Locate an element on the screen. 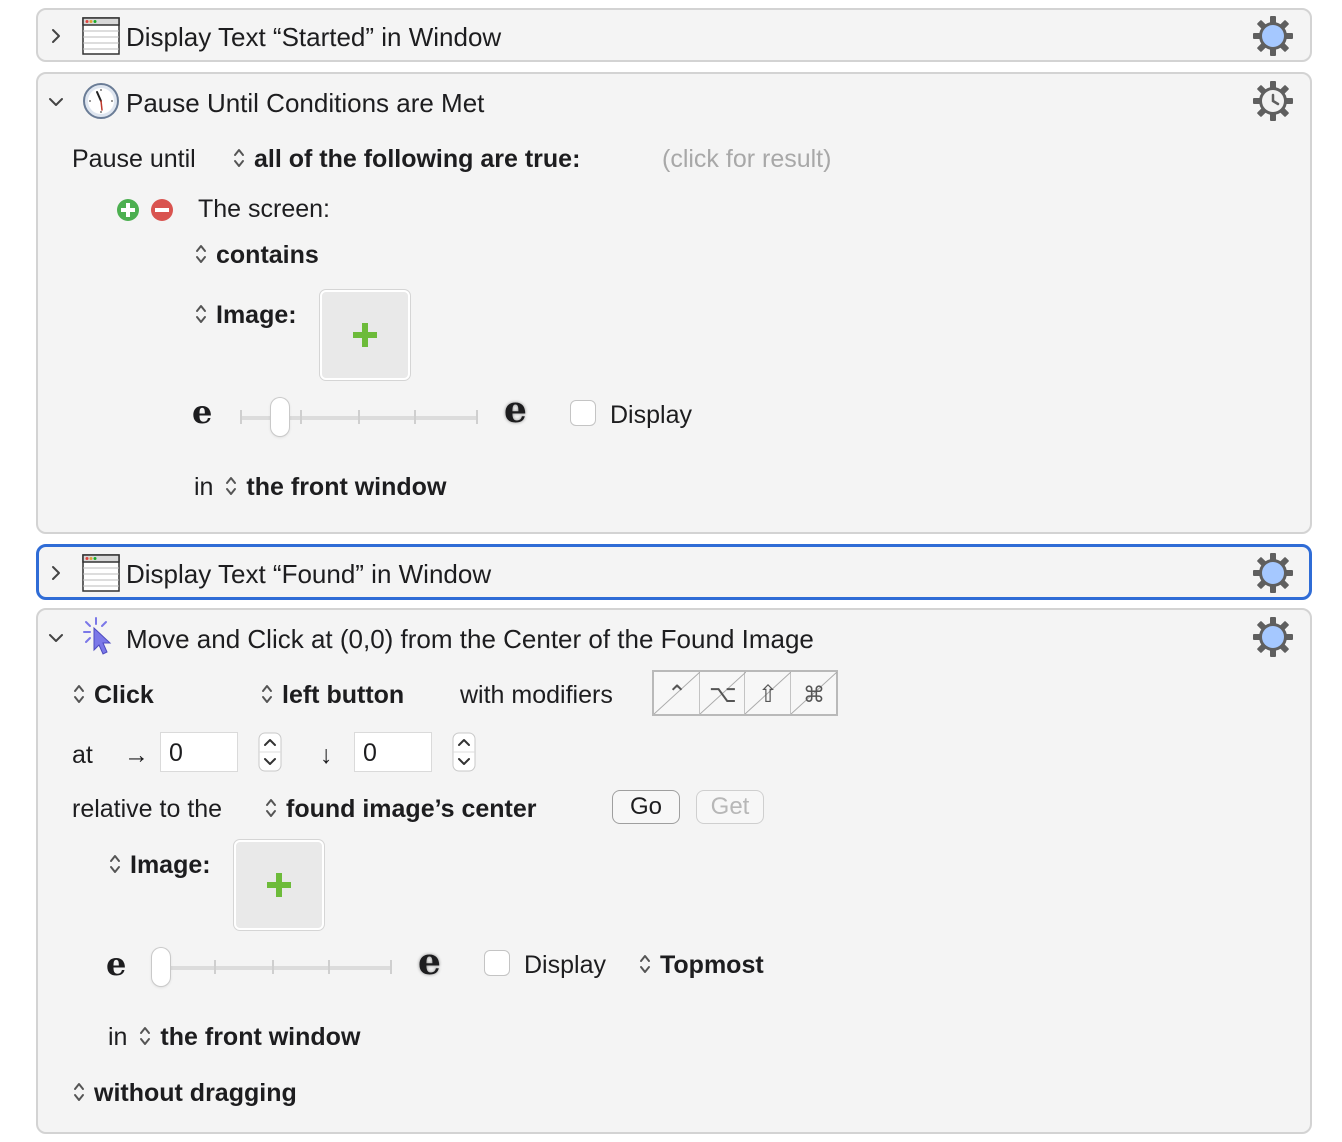 This screenshot has height=1142, width=1342. dragging-popup: without dragging is located at coordinates (184, 1093).